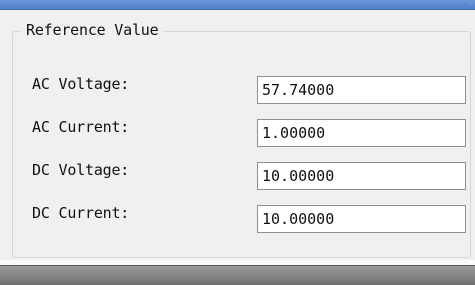 The image size is (475, 285). Describe the element at coordinates (81, 127) in the screenshot. I see `ac-current-label: AC Current:` at that location.